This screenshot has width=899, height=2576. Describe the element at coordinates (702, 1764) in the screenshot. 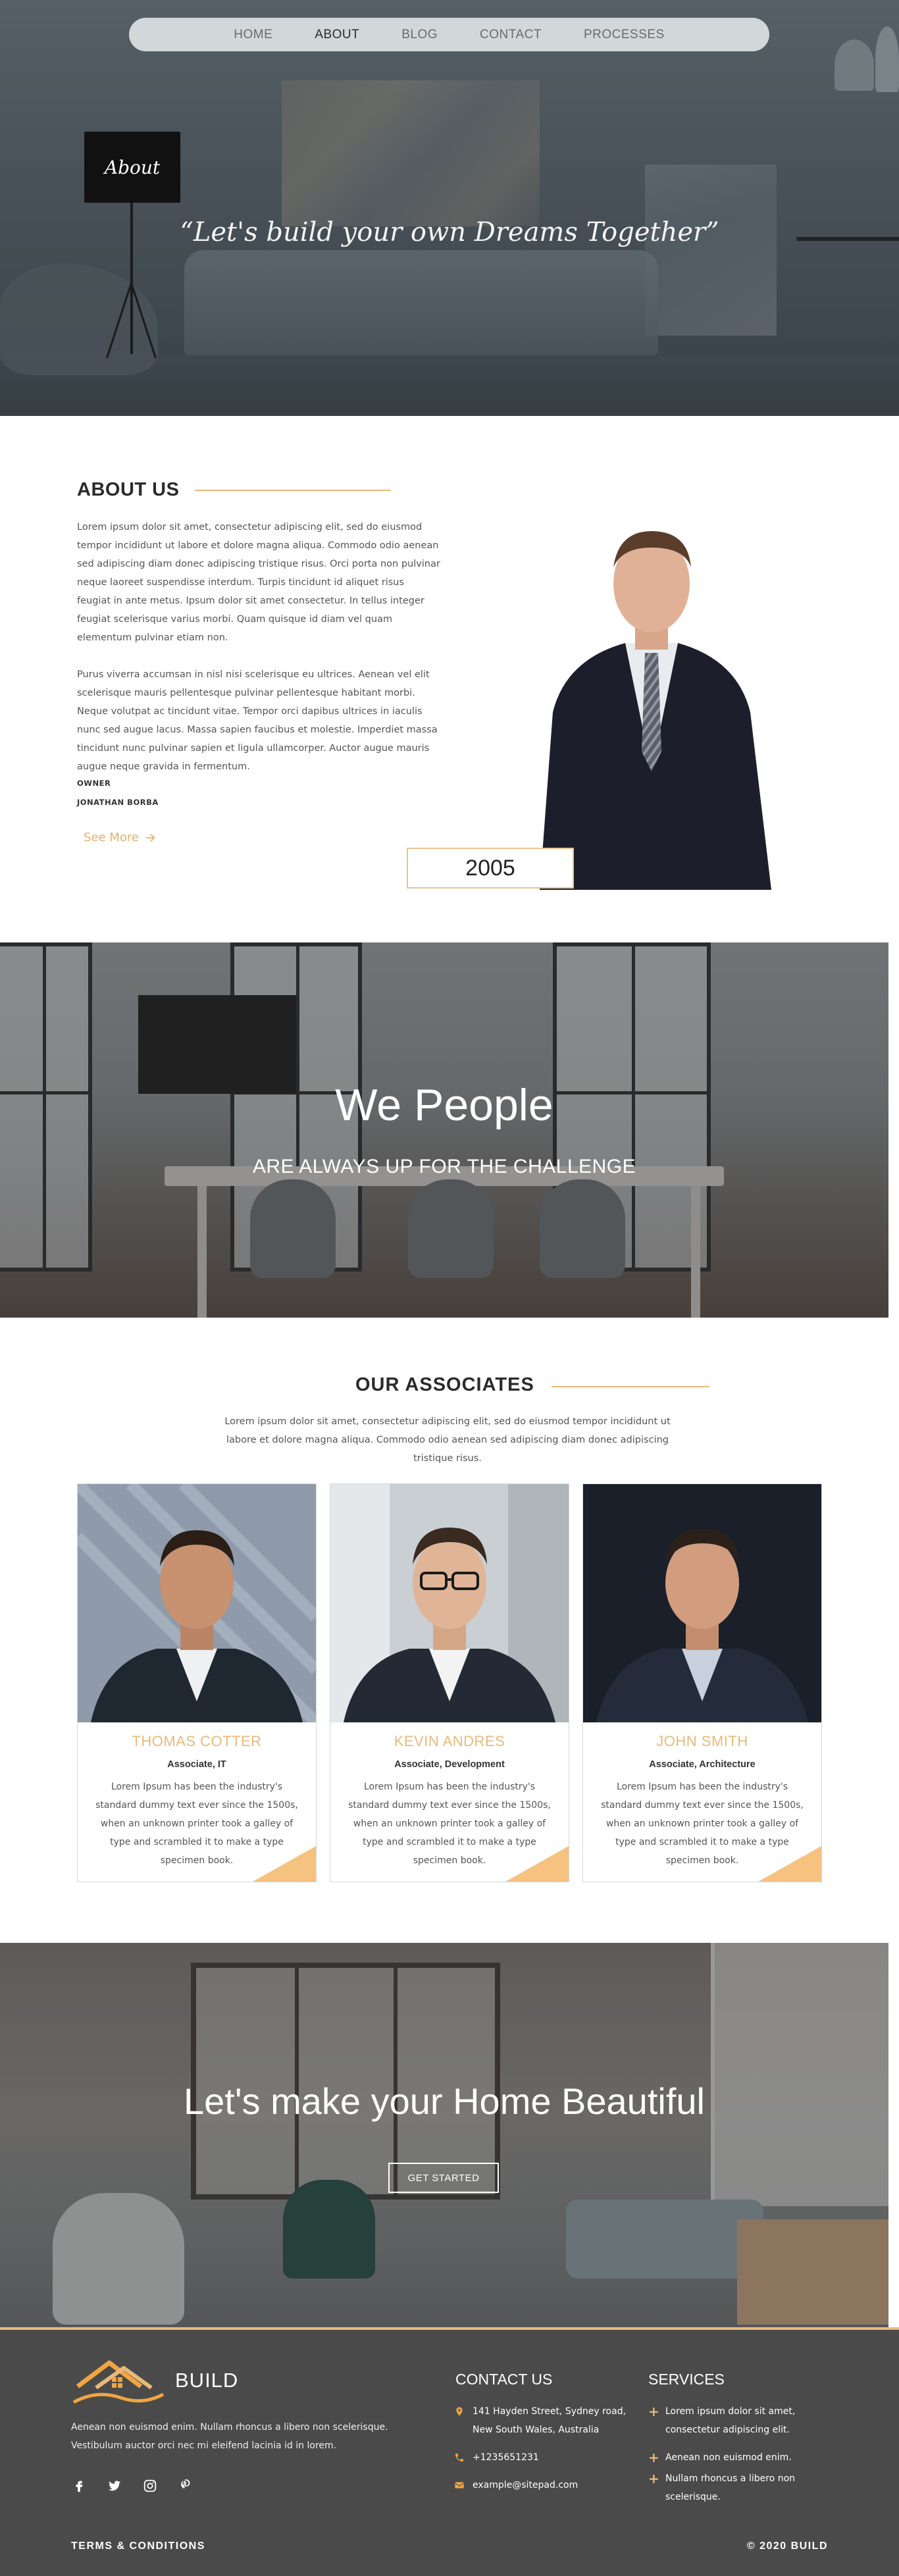

I see `associate-role: Associate, Architecture` at that location.